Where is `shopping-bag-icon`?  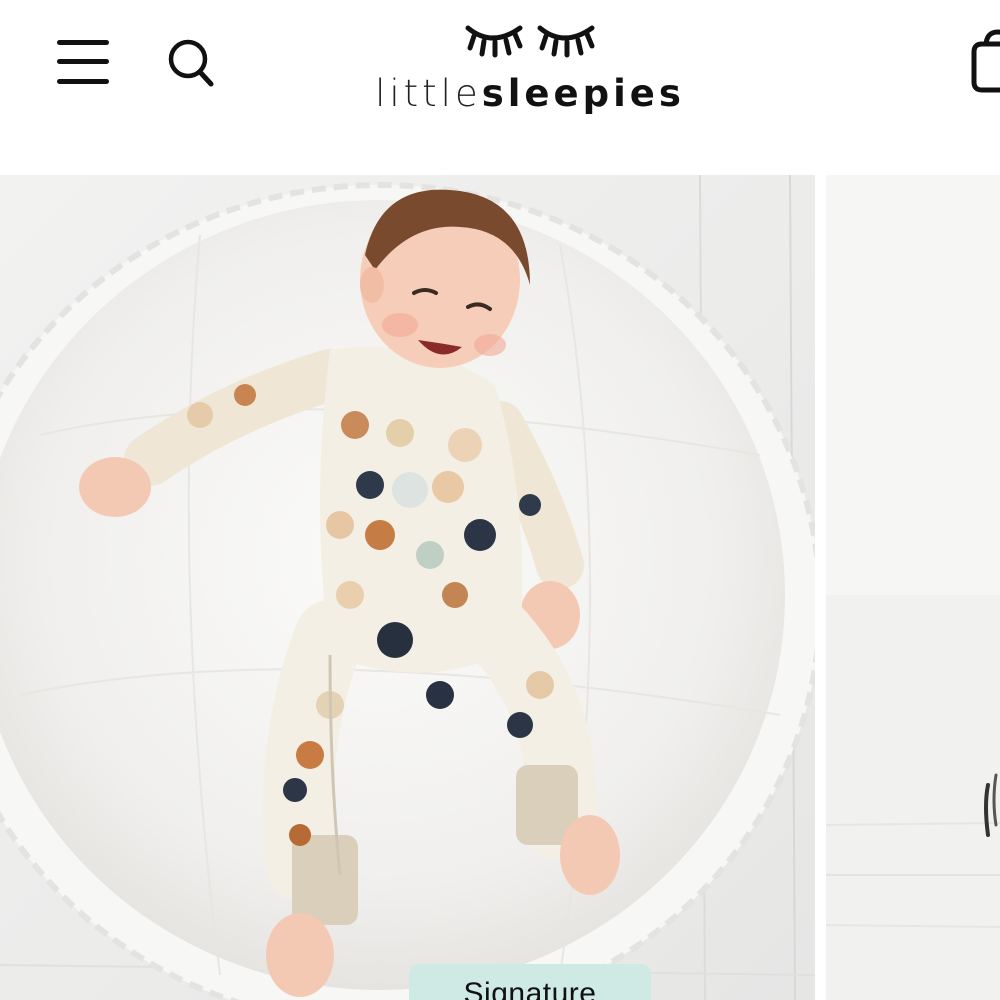 shopping-bag-icon is located at coordinates (985, 61).